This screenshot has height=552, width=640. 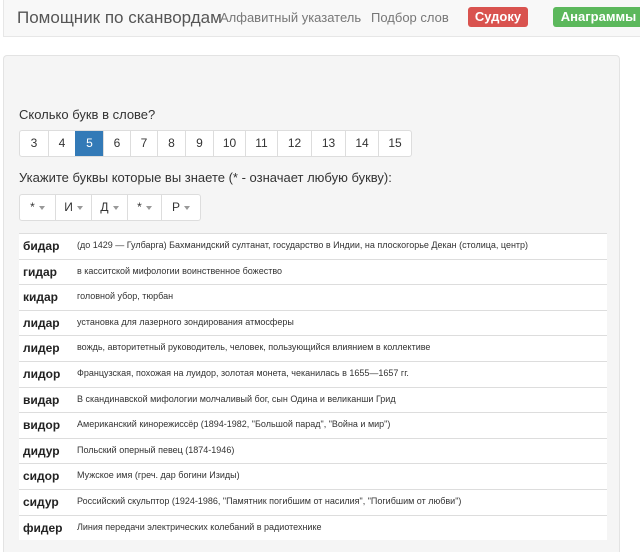 I want to click on nav-link-word-search: Подбор слов, so click(x=410, y=17).